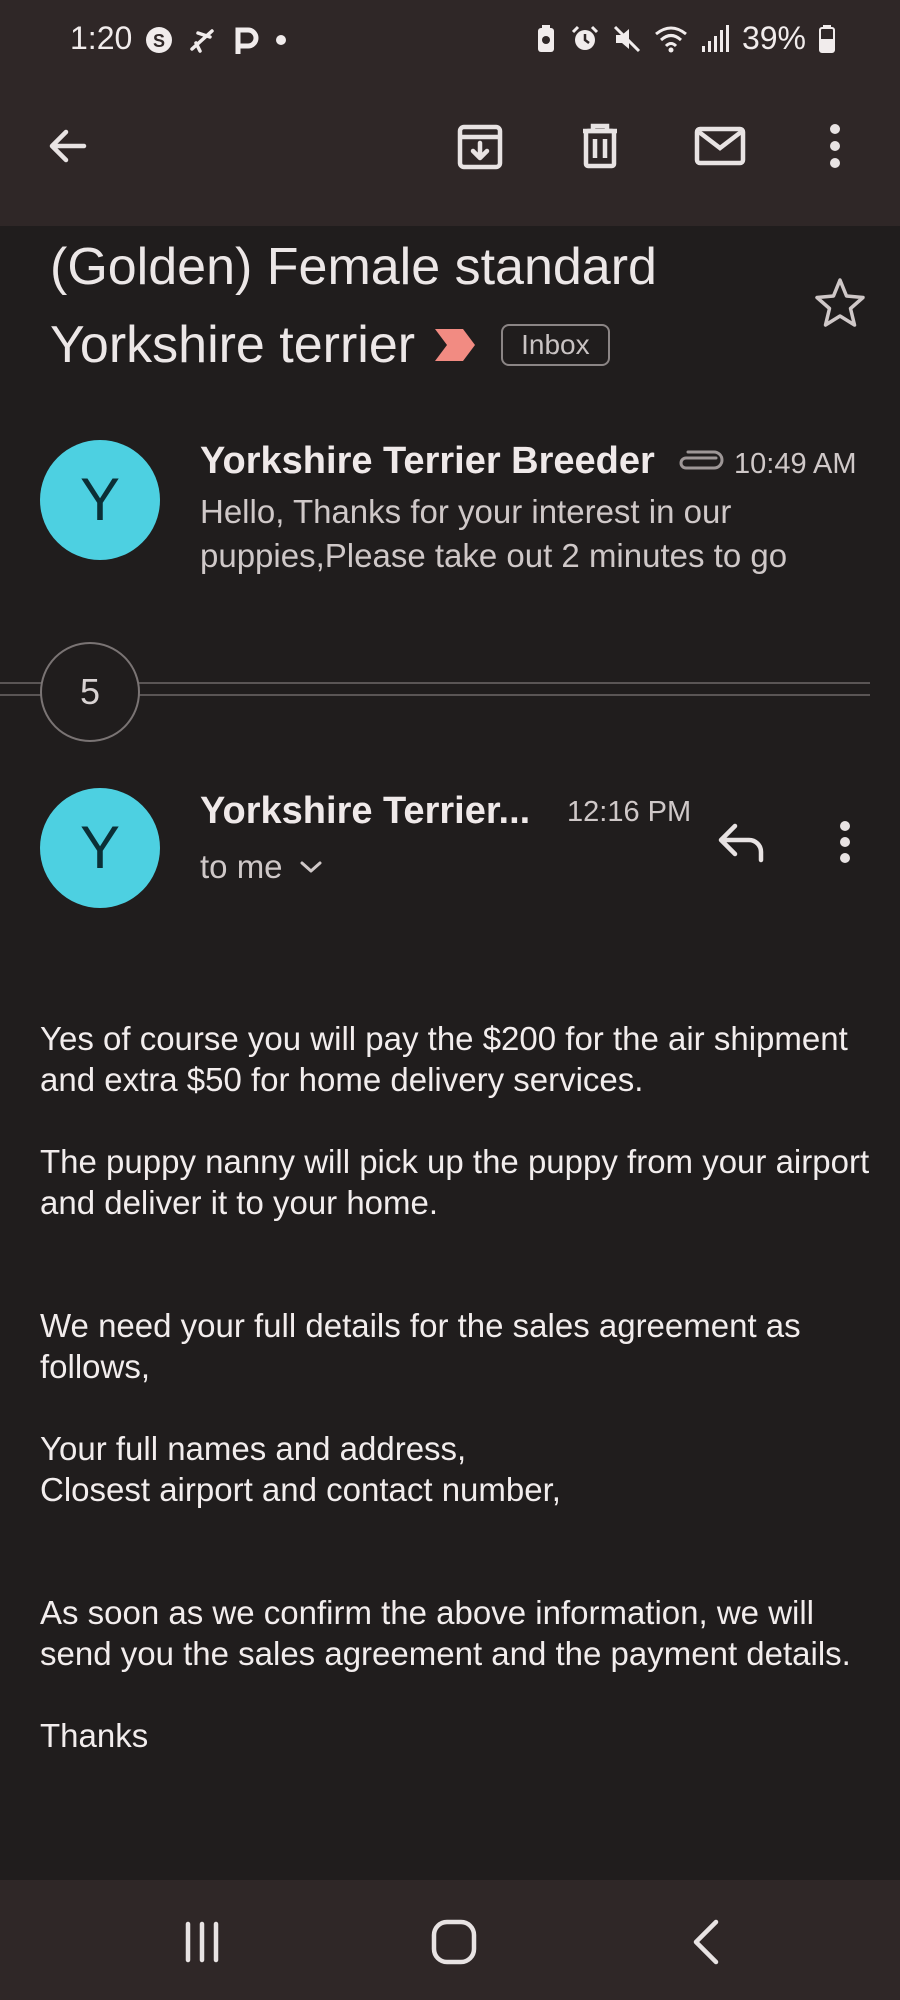  Describe the element at coordinates (247, 40) in the screenshot. I see `p-app-icon` at that location.